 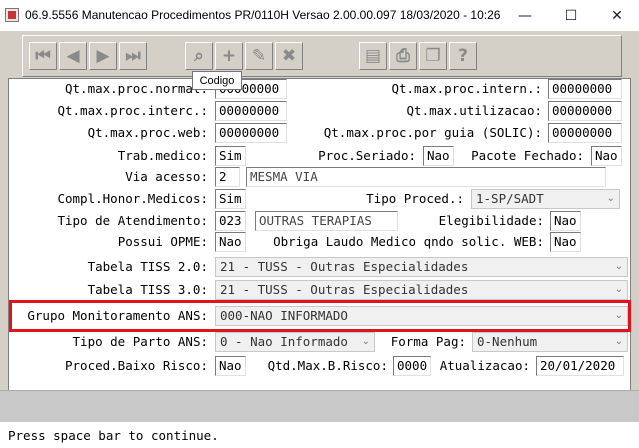 What do you see at coordinates (133, 56) in the screenshot?
I see `last-record-icon: ⏭` at bounding box center [133, 56].